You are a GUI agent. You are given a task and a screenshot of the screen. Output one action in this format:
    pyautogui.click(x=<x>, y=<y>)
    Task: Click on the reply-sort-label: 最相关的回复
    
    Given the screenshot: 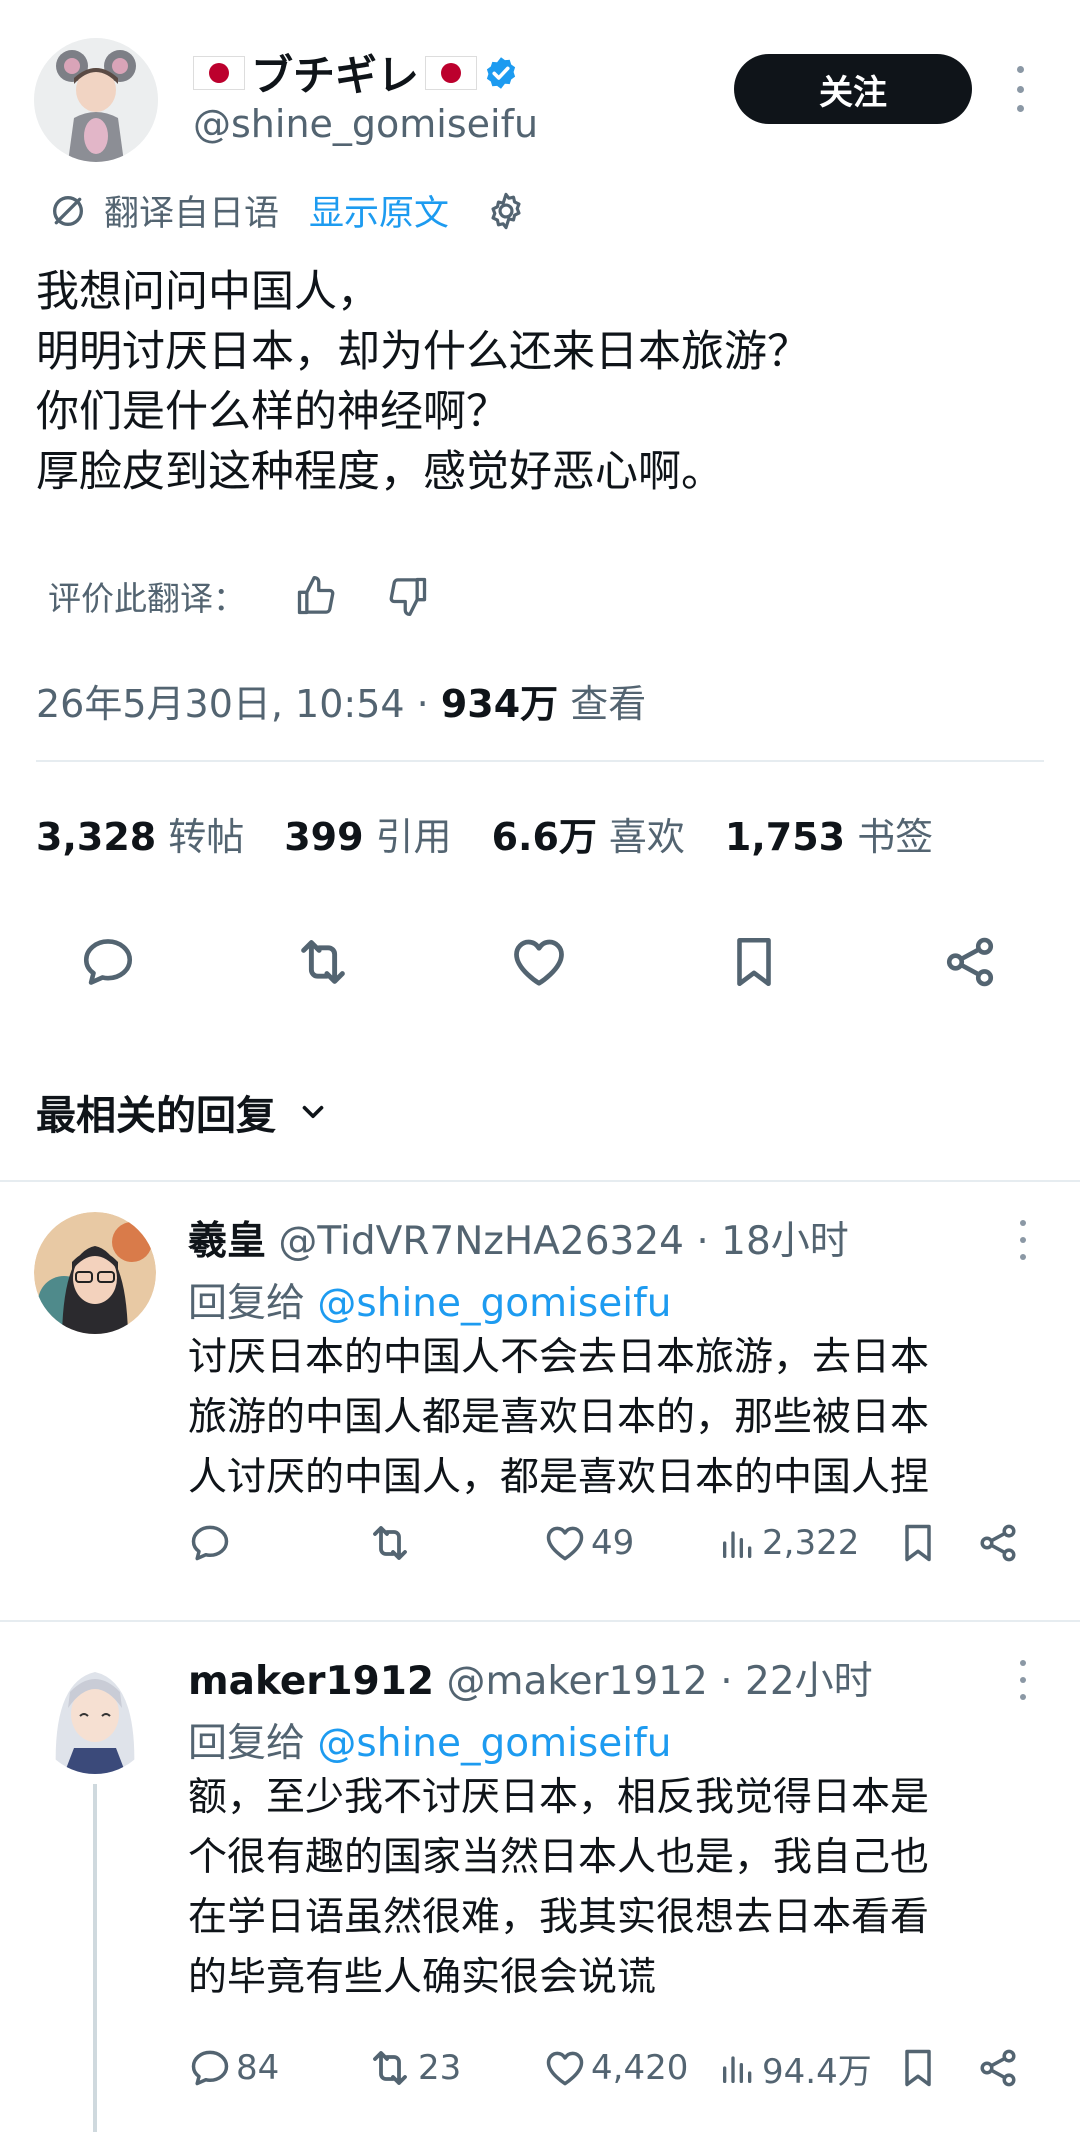 What is the action you would take?
    pyautogui.click(x=156, y=1112)
    